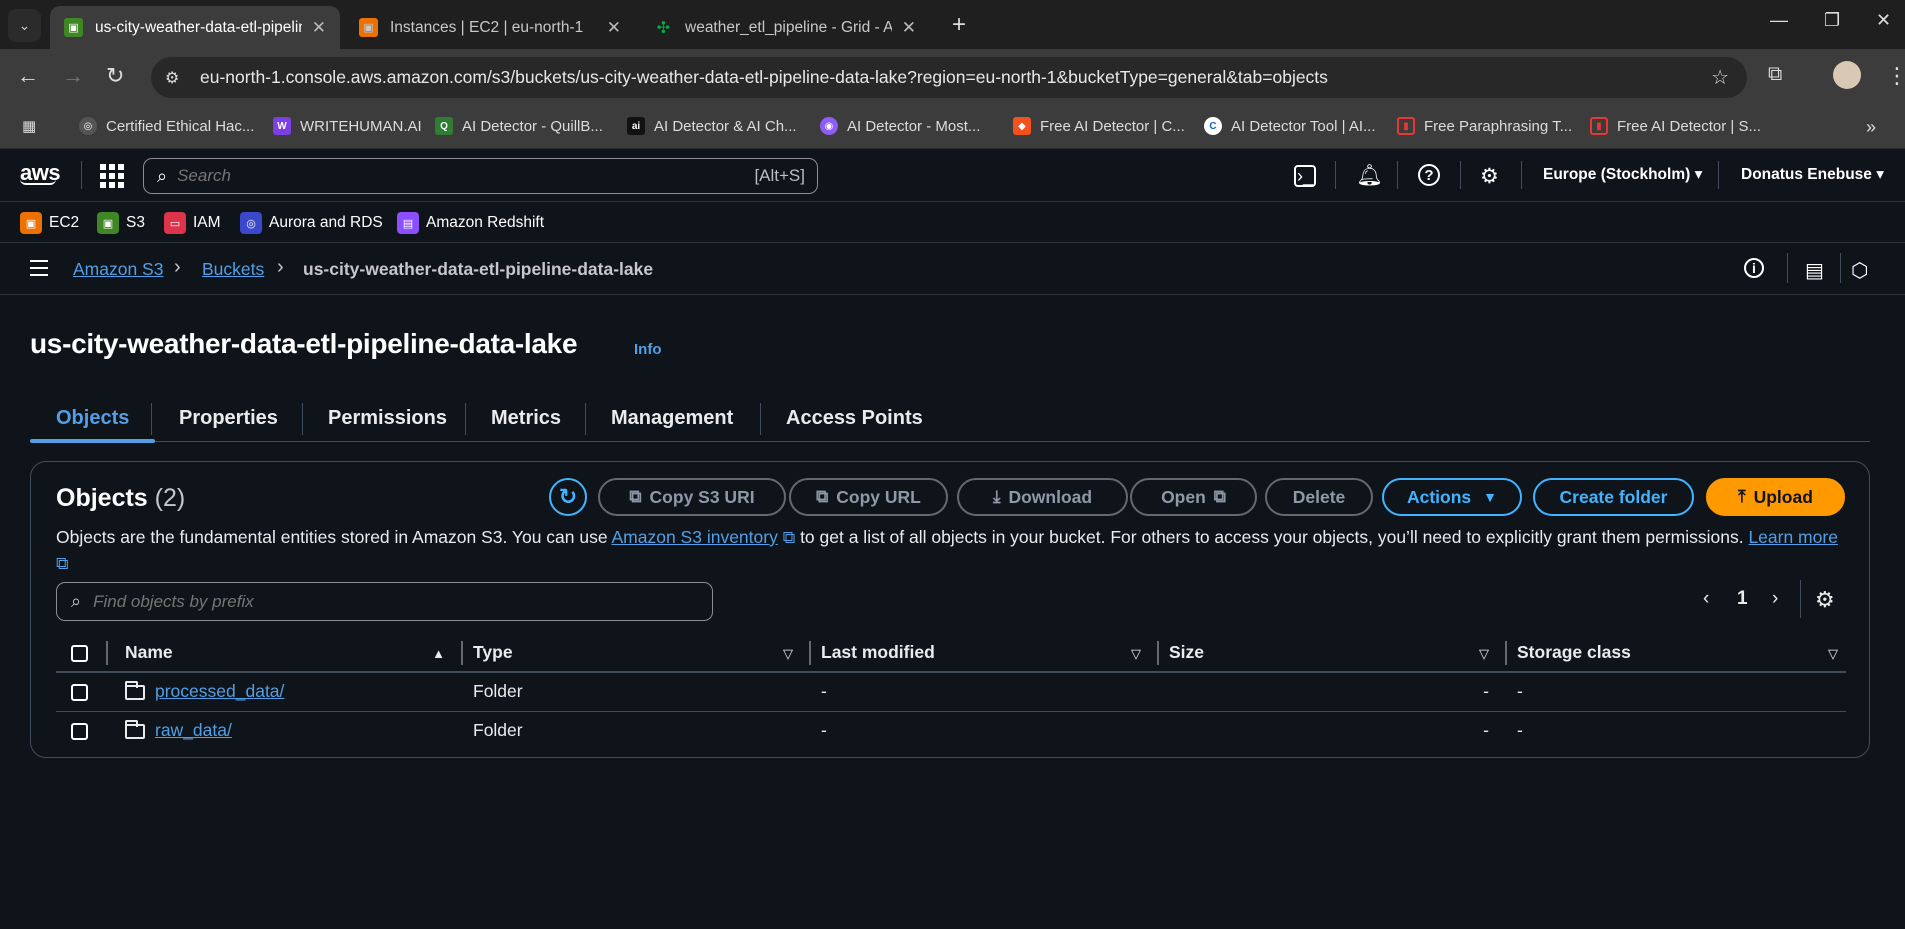 The image size is (1905, 929). What do you see at coordinates (49, 223) in the screenshot?
I see `service-shortcut-ec2: ▣ EC2` at bounding box center [49, 223].